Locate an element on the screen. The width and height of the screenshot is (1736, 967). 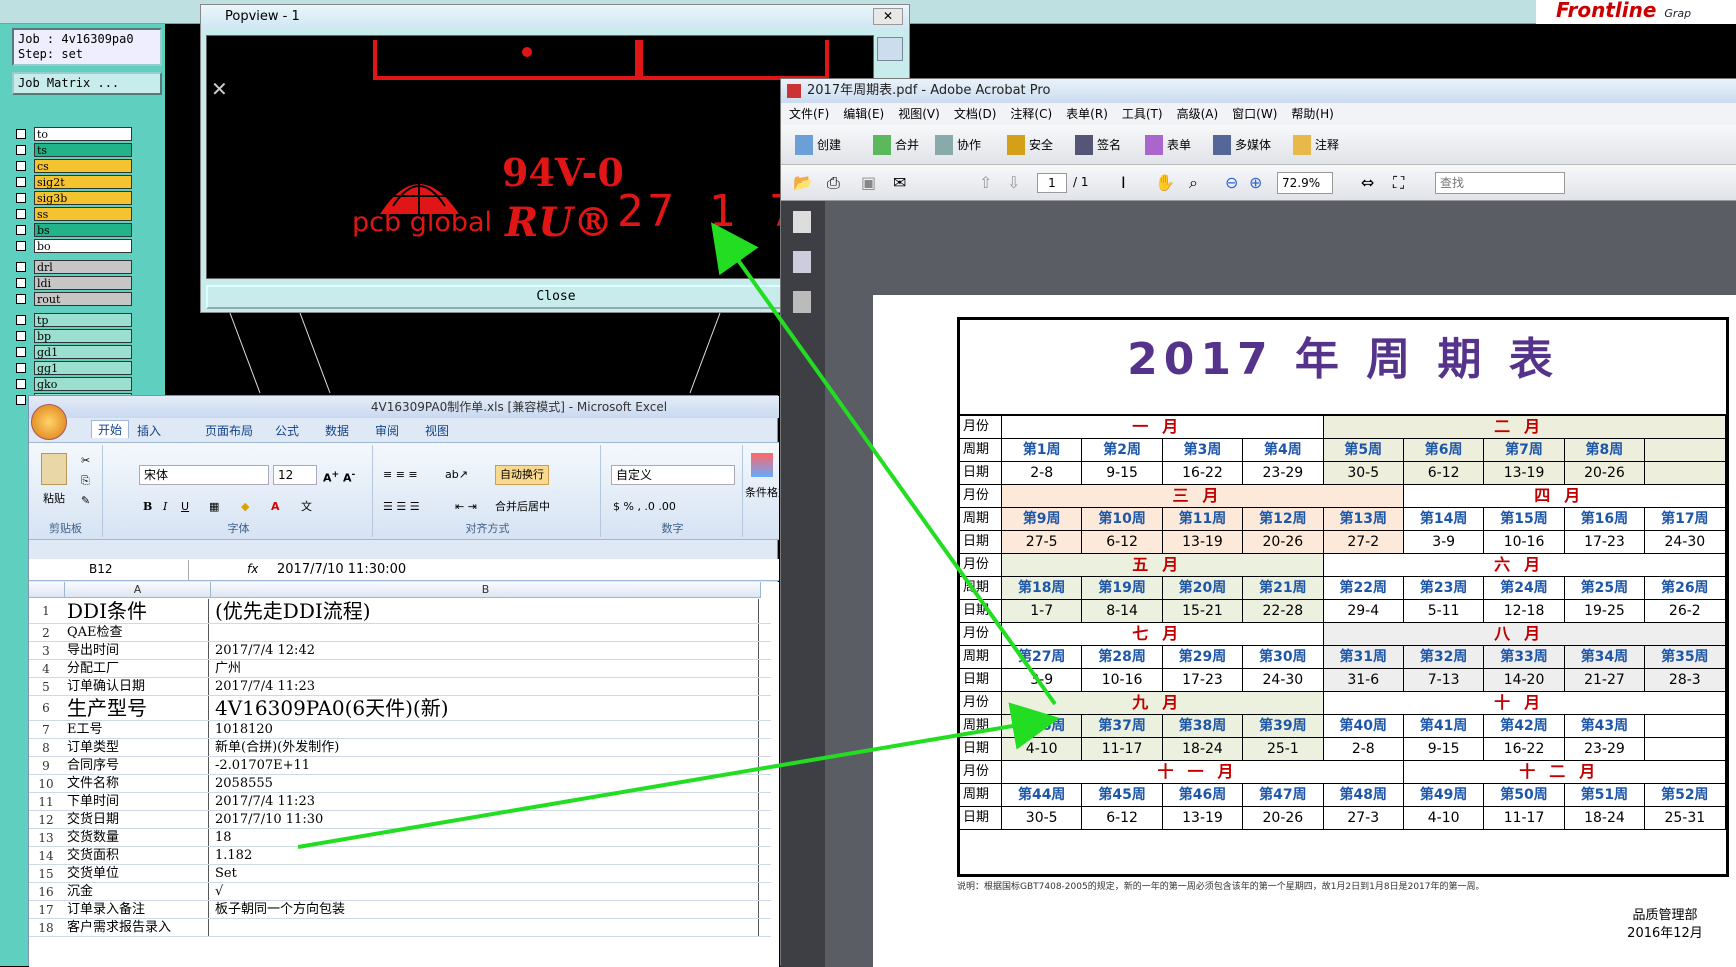
cell-a: DDI条件 is located at coordinates (137, 611).